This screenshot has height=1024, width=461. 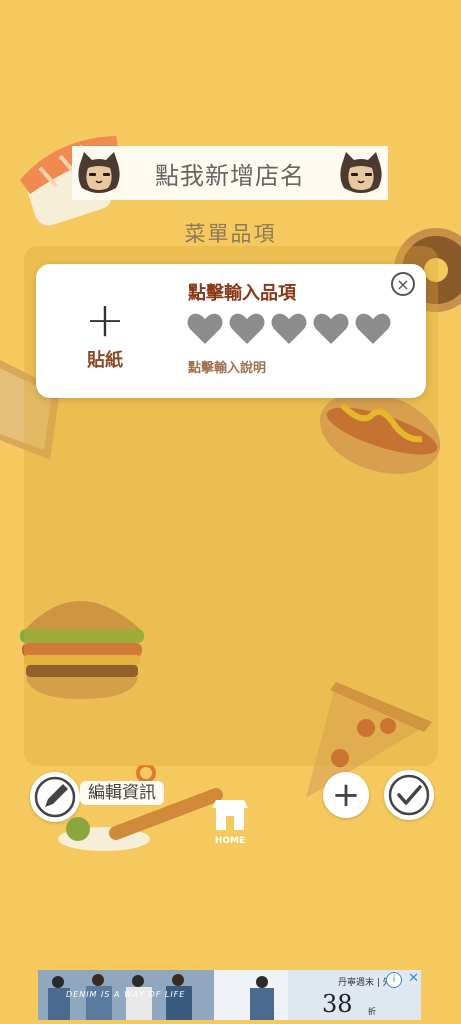 What do you see at coordinates (230, 234) in the screenshot?
I see `menu-title: 菜單品項` at bounding box center [230, 234].